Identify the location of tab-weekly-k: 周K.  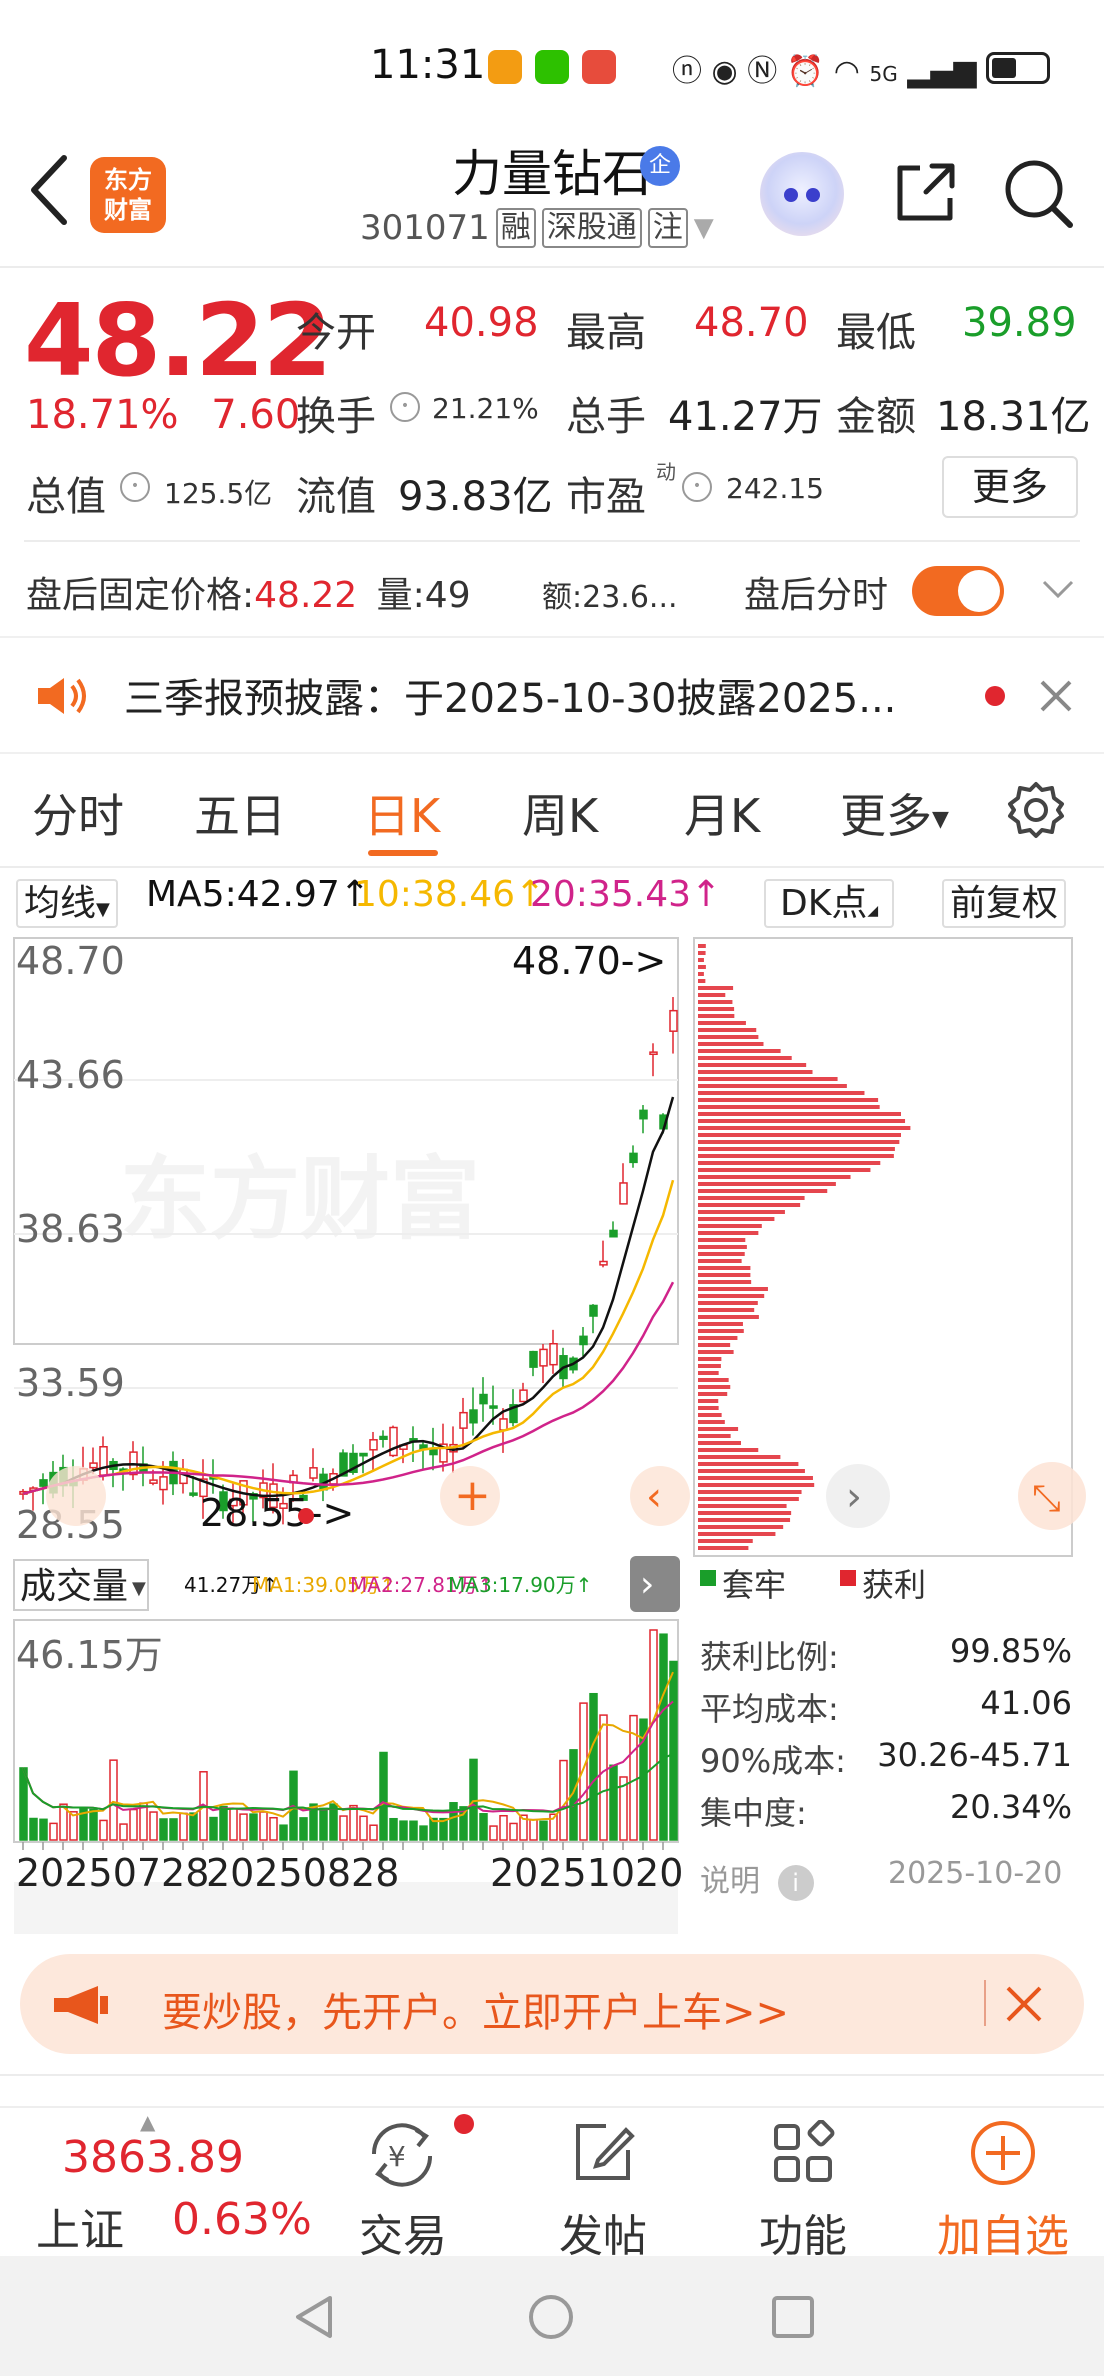
(560, 813).